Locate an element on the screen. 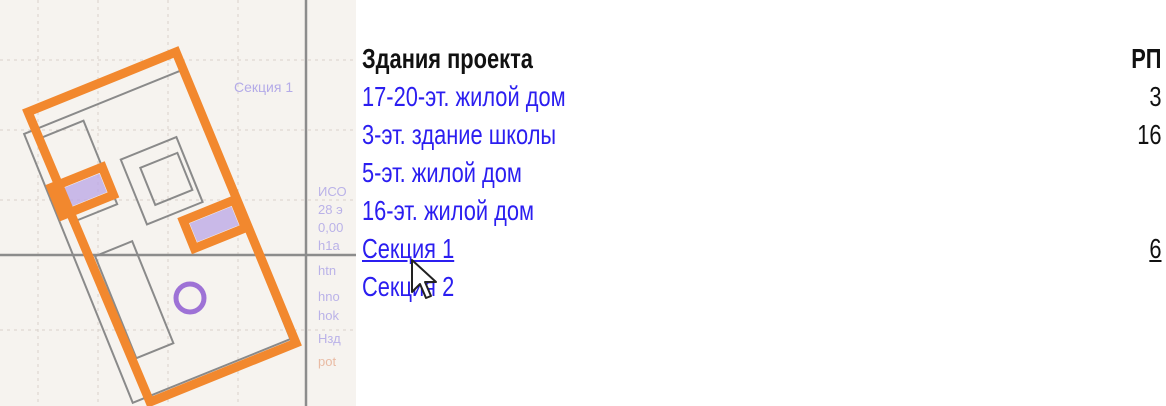  svg-text: 28 э is located at coordinates (330, 209).